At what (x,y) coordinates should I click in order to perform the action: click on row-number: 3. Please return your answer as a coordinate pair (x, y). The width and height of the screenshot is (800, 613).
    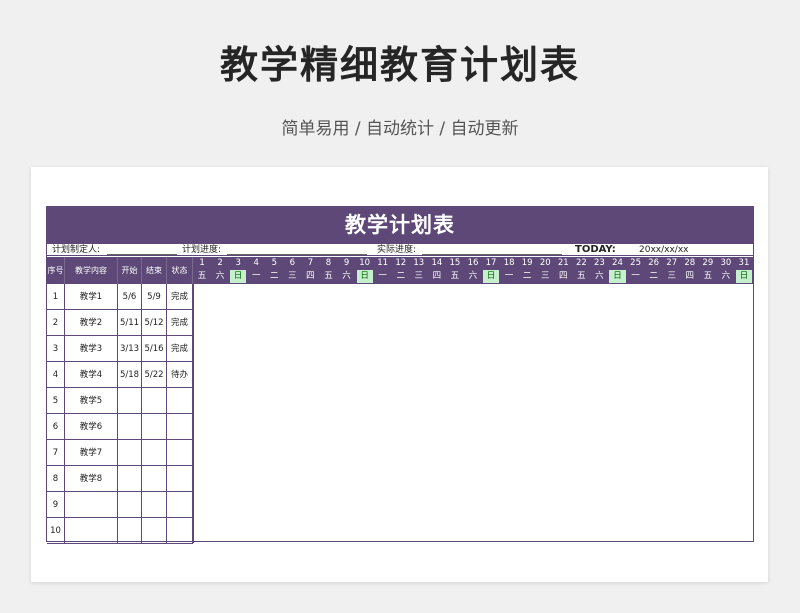
    Looking at the image, I should click on (56, 349).